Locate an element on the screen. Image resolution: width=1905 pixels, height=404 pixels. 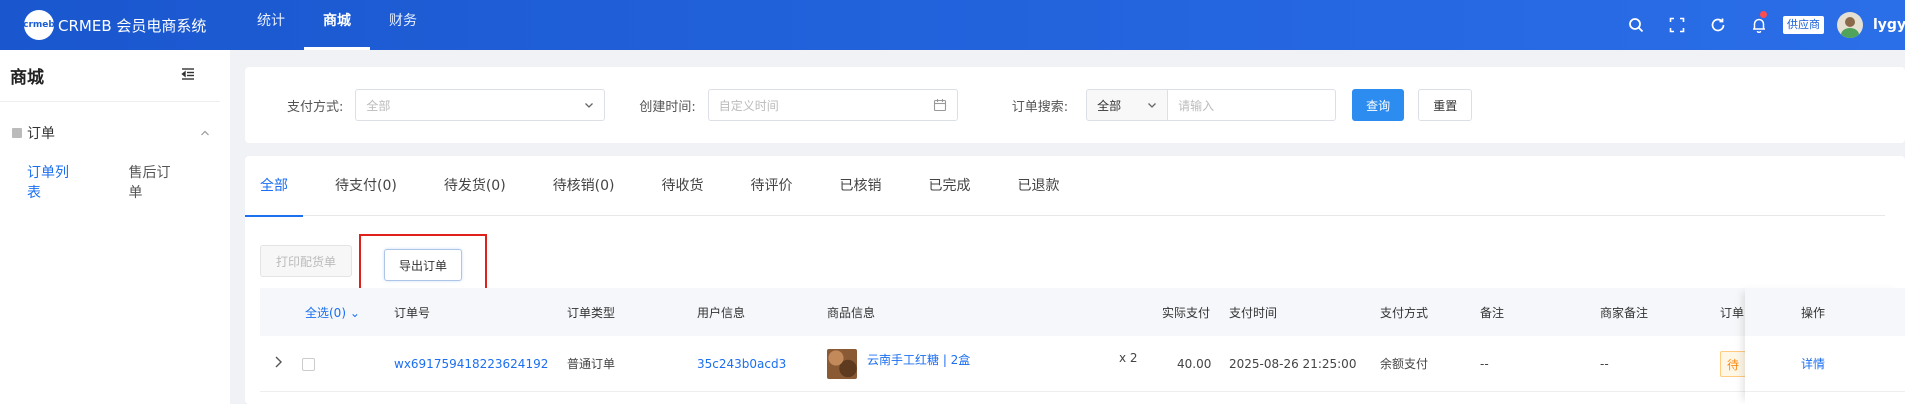
sidebar-item-after-sale: 售后订单 is located at coordinates (155, 182).